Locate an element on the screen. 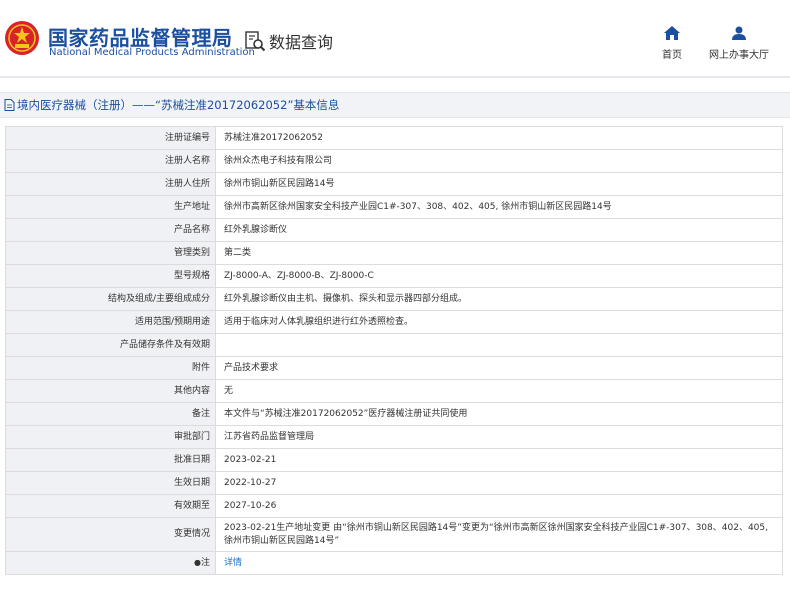 This screenshot has width=790, height=589. row-label: 产品名称 is located at coordinates (110, 230).